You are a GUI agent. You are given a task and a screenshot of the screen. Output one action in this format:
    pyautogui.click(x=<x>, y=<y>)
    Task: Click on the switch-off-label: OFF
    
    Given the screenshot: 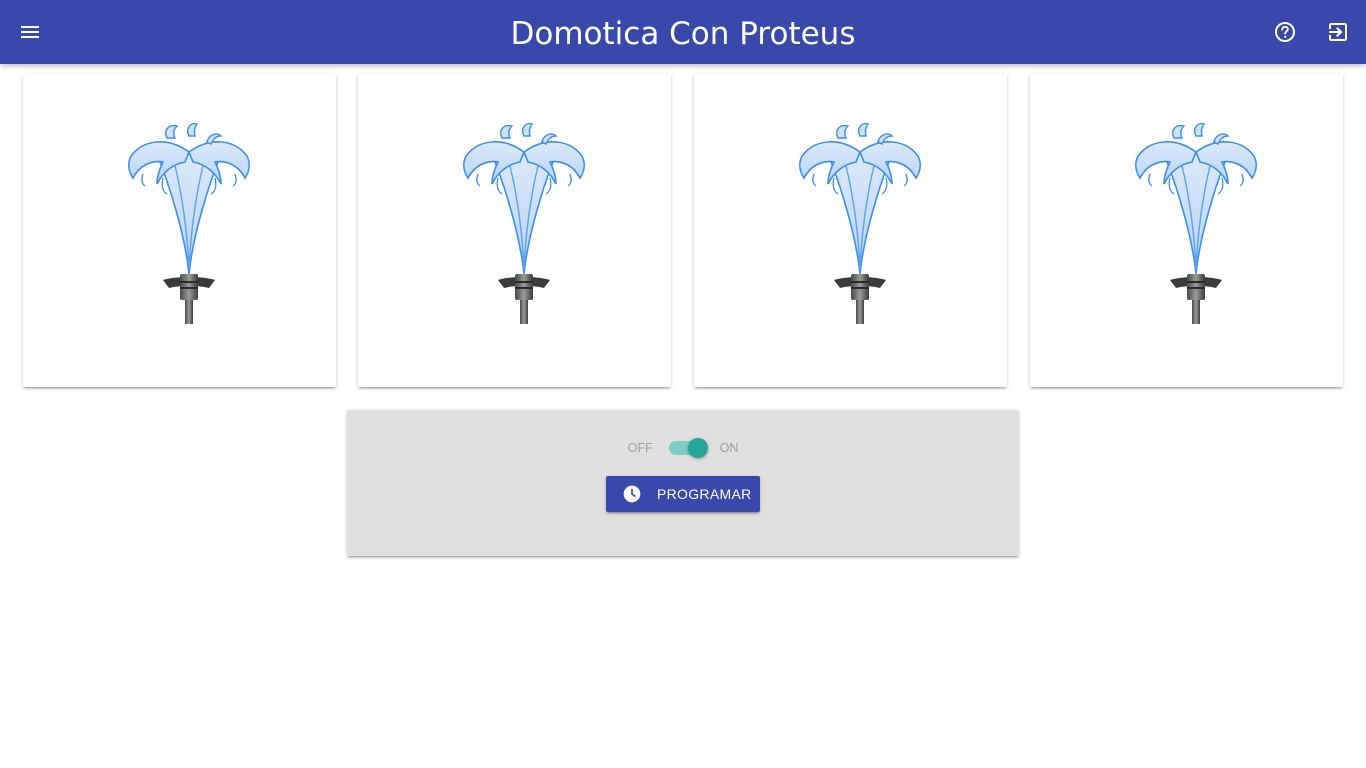 What is the action you would take?
    pyautogui.click(x=640, y=448)
    